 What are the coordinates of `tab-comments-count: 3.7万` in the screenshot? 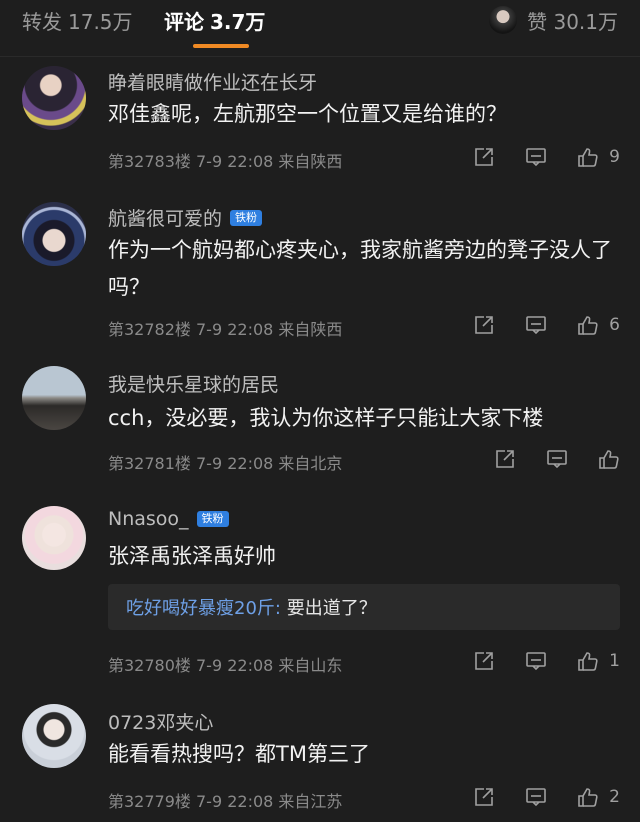 It's located at (238, 22).